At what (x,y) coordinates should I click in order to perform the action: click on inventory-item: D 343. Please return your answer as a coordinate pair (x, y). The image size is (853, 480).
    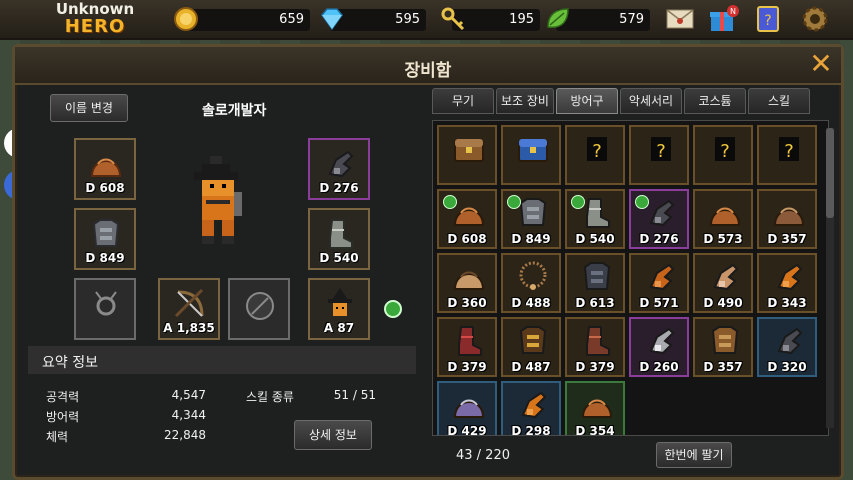
    Looking at the image, I should click on (787, 283).